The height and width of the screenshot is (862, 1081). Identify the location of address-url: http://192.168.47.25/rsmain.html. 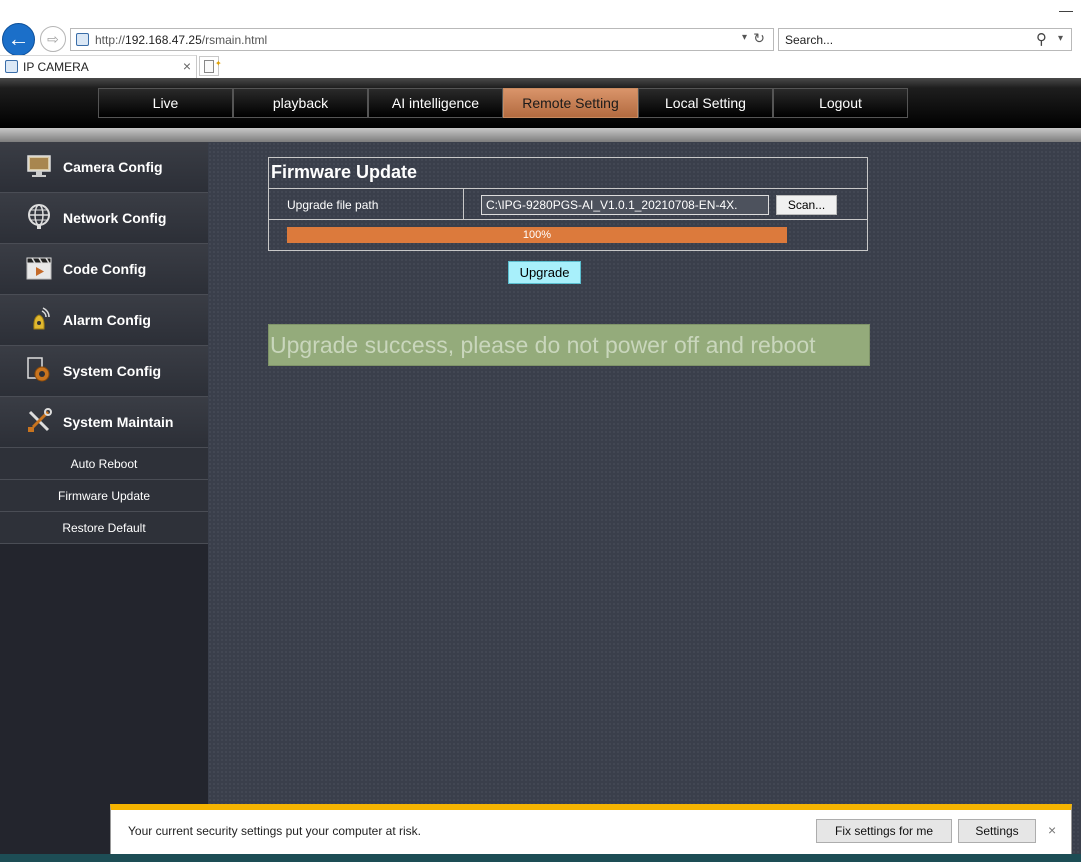
(181, 40).